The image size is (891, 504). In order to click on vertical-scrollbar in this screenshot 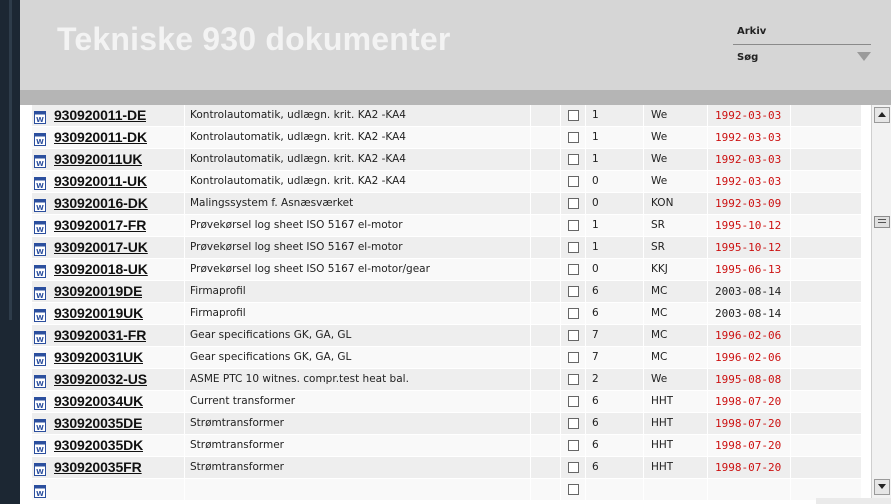, I will do `click(881, 304)`.